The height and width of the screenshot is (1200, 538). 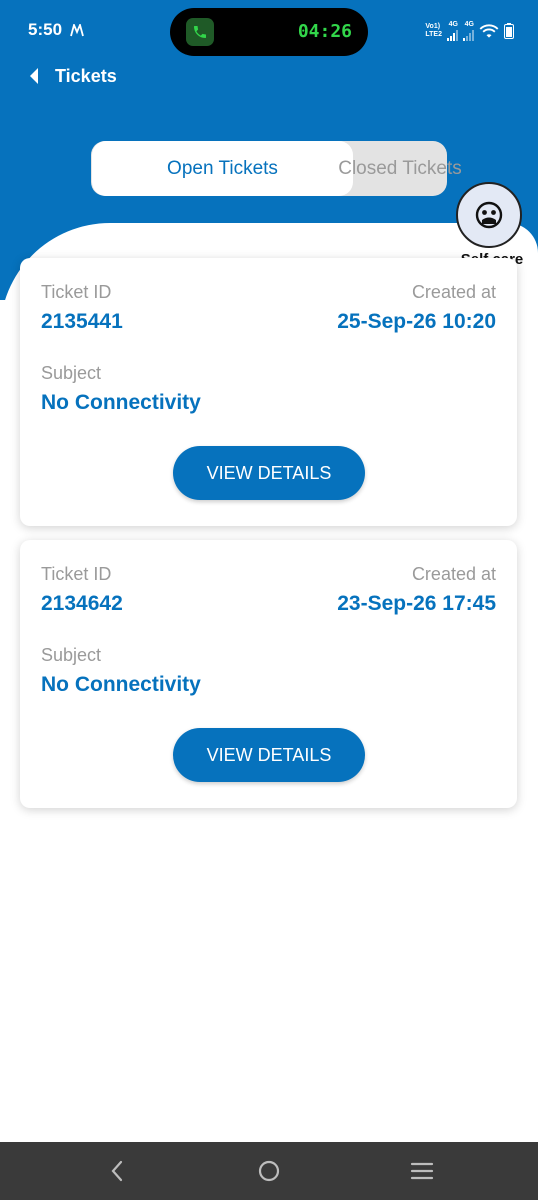 I want to click on system-navigation-bar, so click(x=269, y=1171).